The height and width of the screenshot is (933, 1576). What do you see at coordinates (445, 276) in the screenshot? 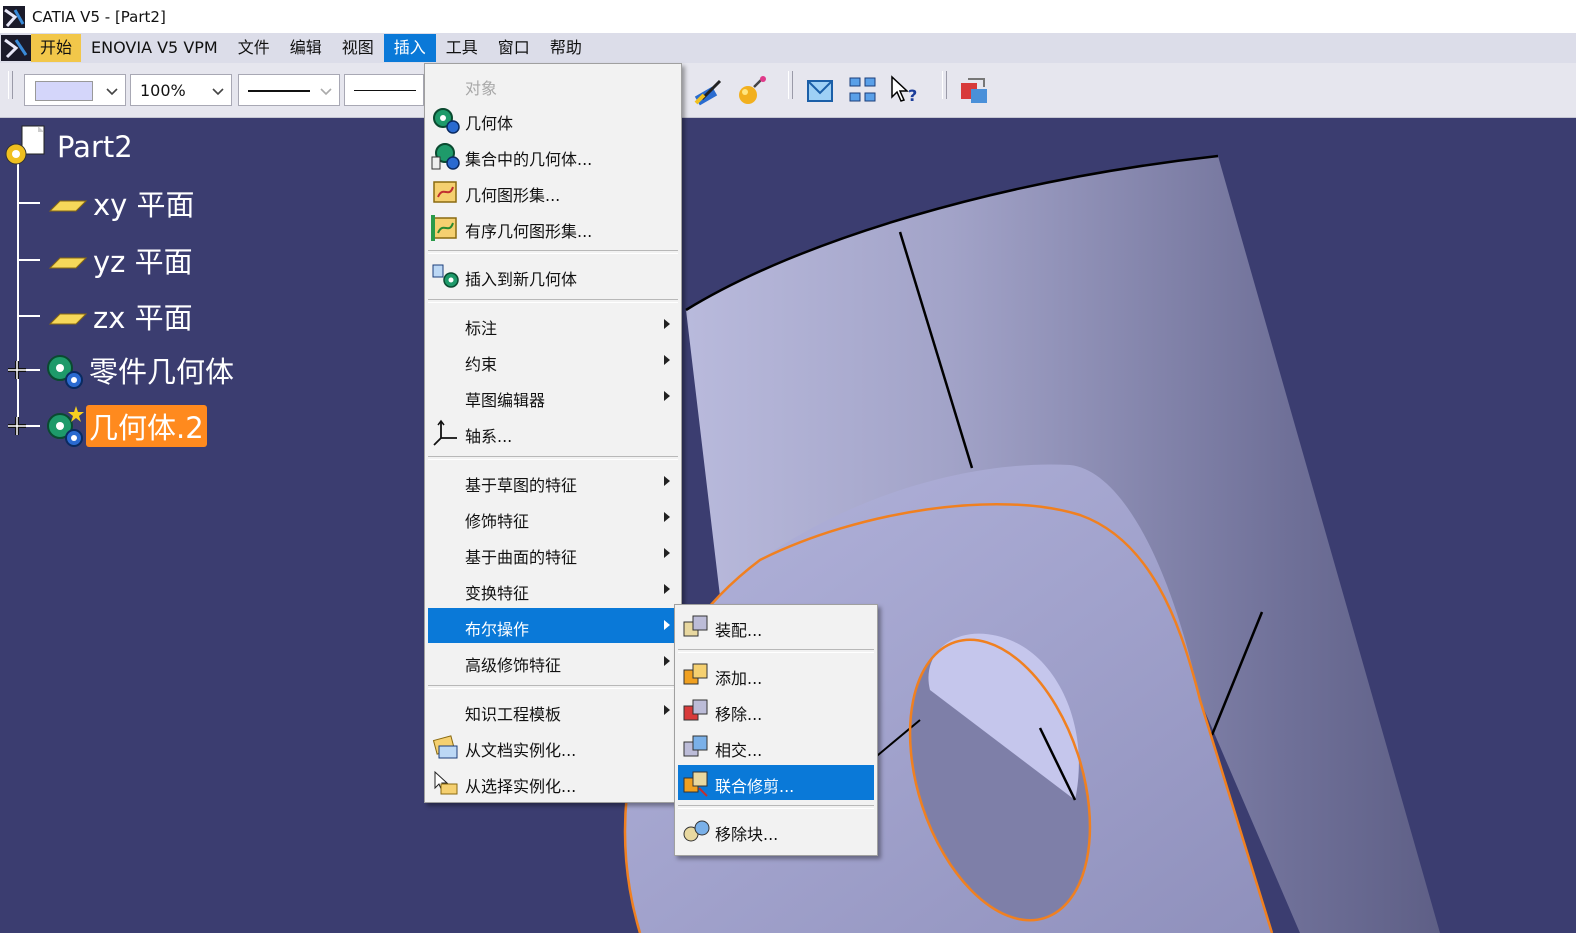
I see `insert-new-body-icon` at bounding box center [445, 276].